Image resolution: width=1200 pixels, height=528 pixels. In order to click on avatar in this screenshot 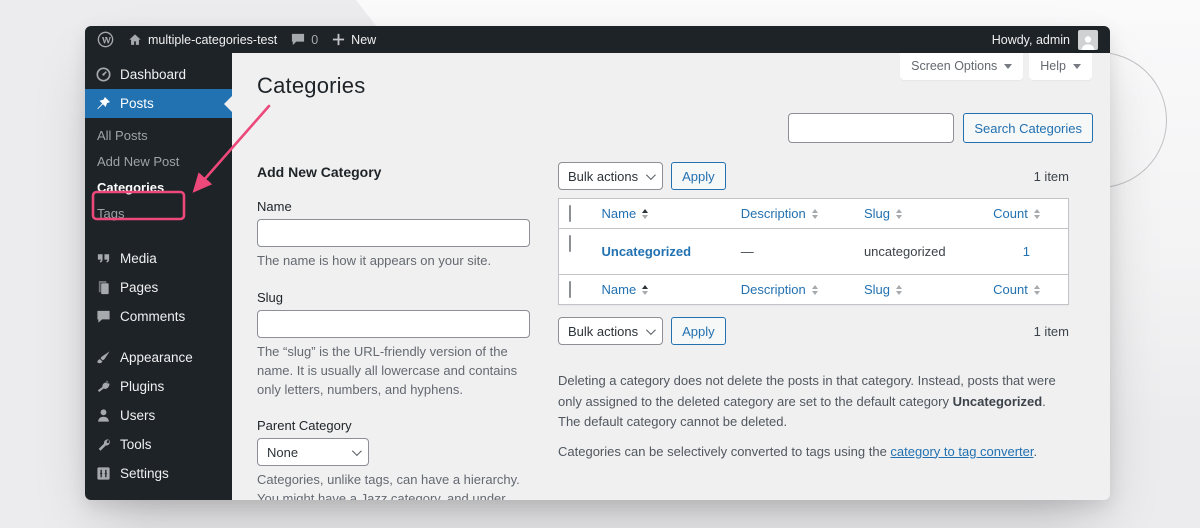, I will do `click(1088, 39)`.